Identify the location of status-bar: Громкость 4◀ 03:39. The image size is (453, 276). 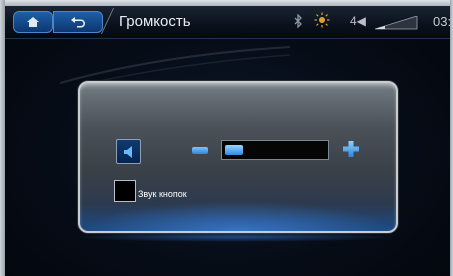
(229, 22).